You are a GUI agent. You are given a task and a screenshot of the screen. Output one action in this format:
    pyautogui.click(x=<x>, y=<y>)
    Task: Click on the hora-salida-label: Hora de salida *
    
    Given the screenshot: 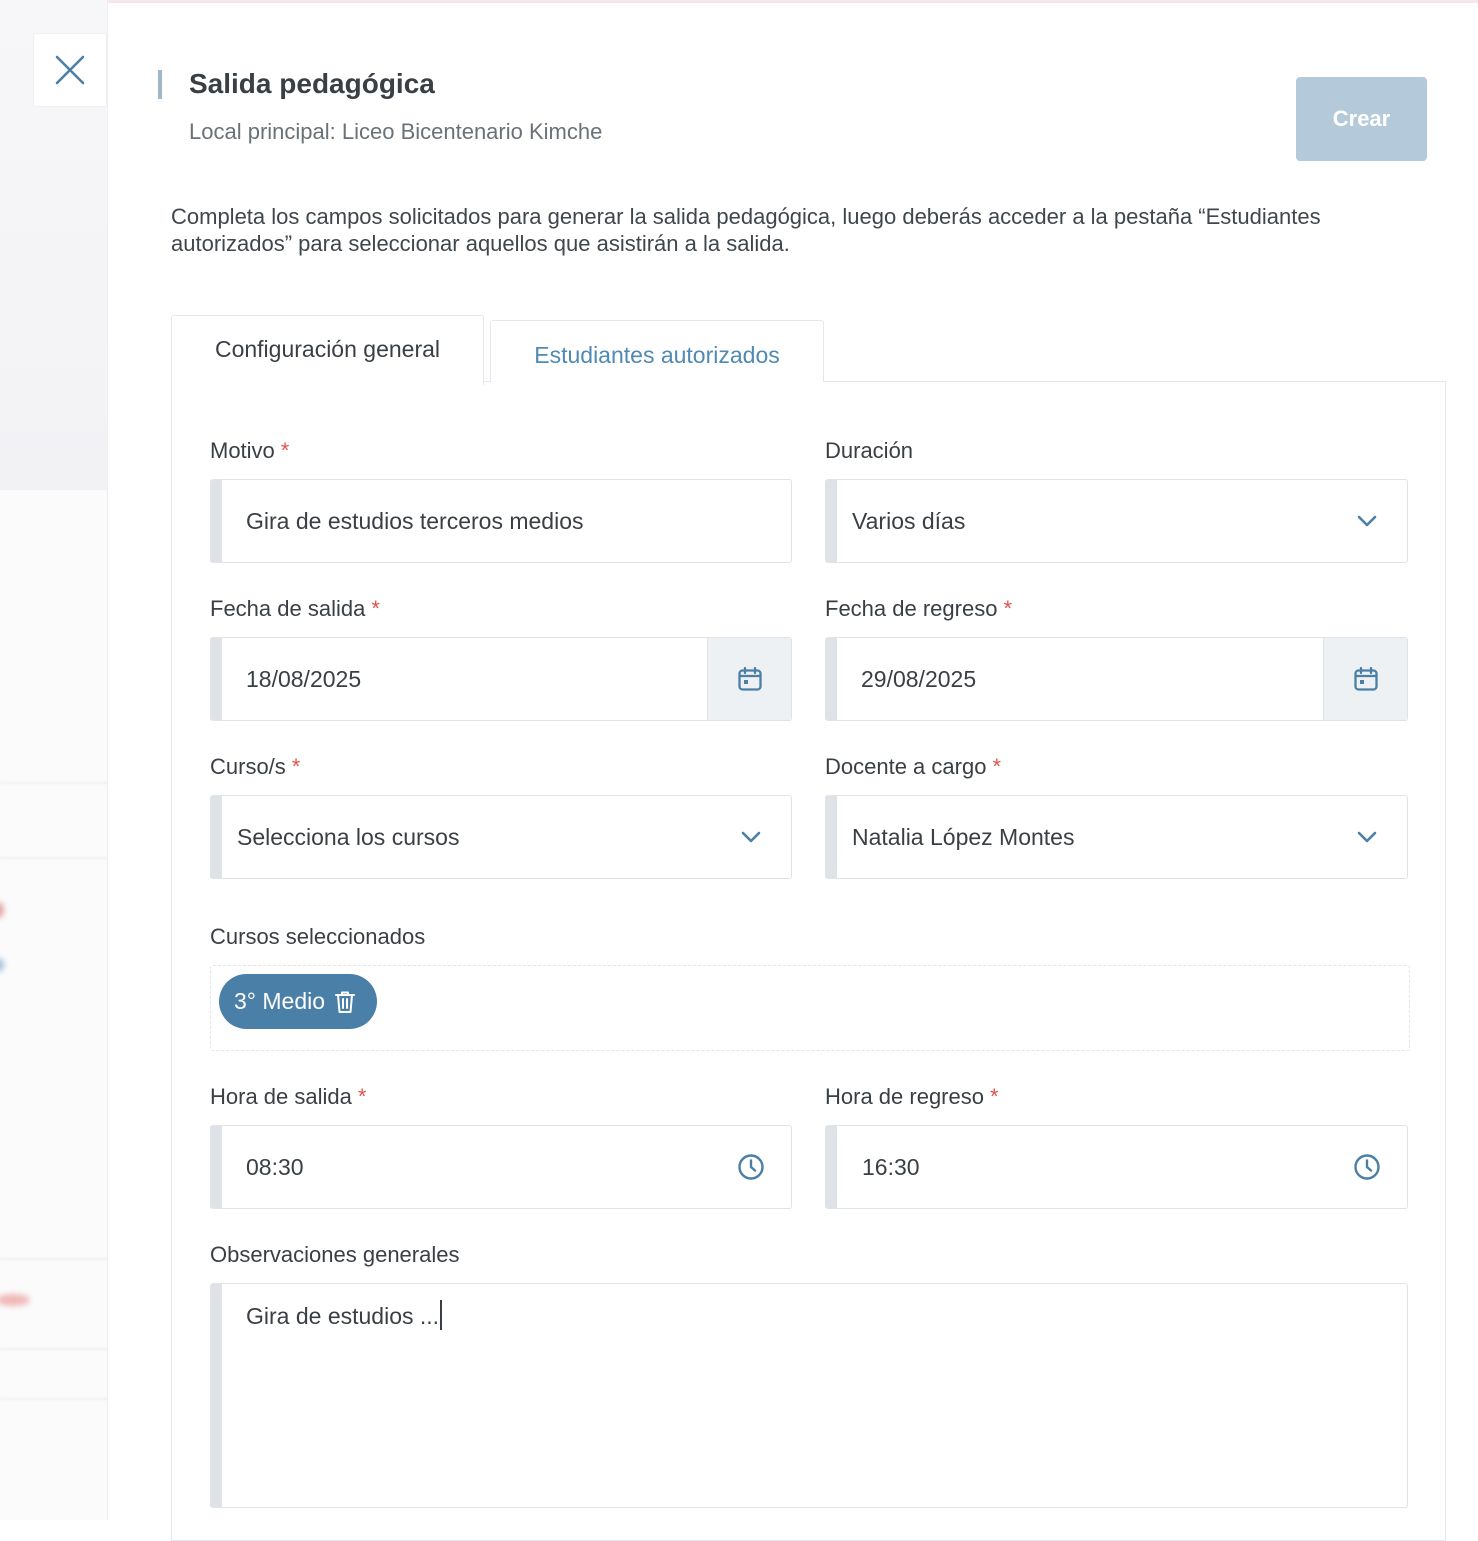 What is the action you would take?
    pyautogui.click(x=288, y=1097)
    